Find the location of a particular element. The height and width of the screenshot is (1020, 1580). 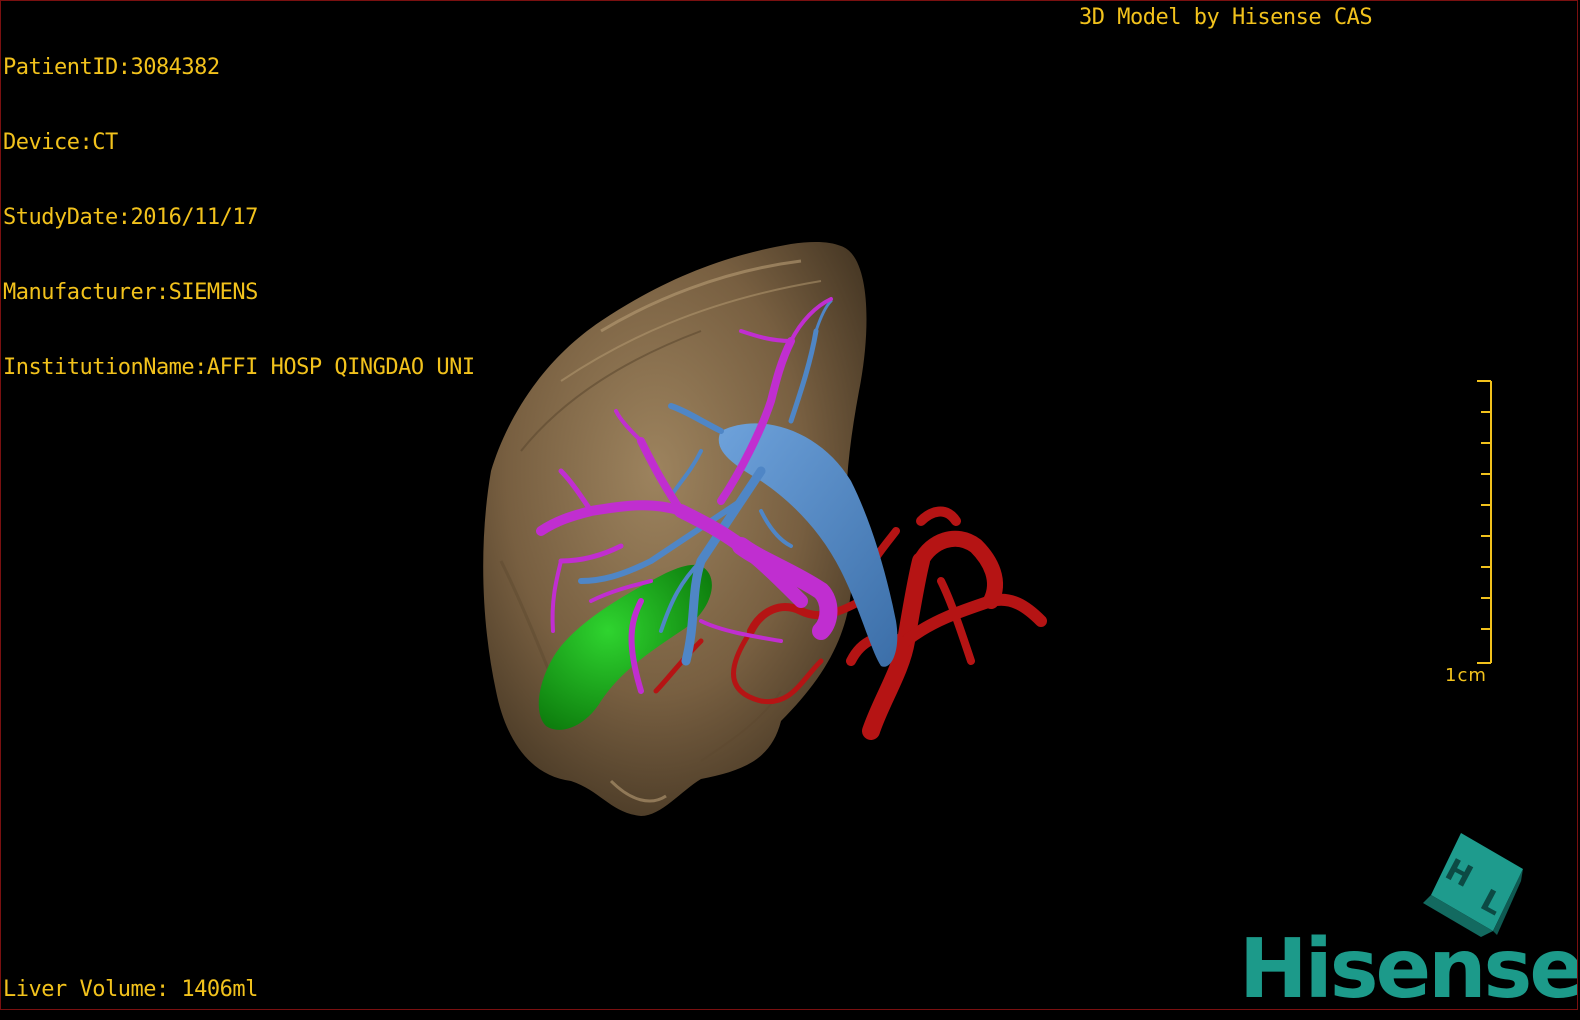

scale-bar-label: 1cm is located at coordinates (1466, 675).